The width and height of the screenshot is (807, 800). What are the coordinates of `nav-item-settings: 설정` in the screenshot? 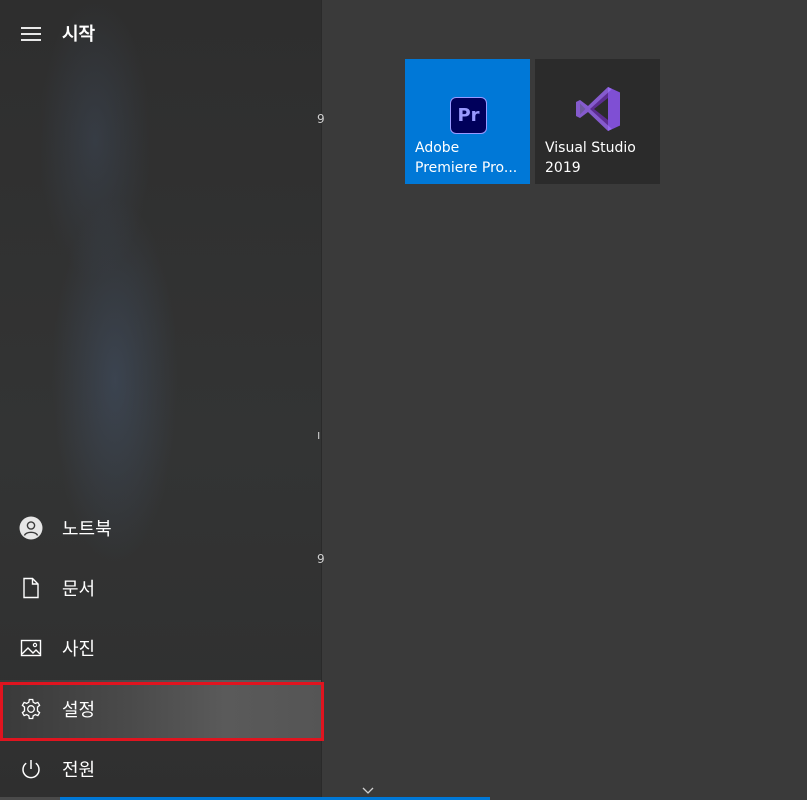 It's located at (160, 709).